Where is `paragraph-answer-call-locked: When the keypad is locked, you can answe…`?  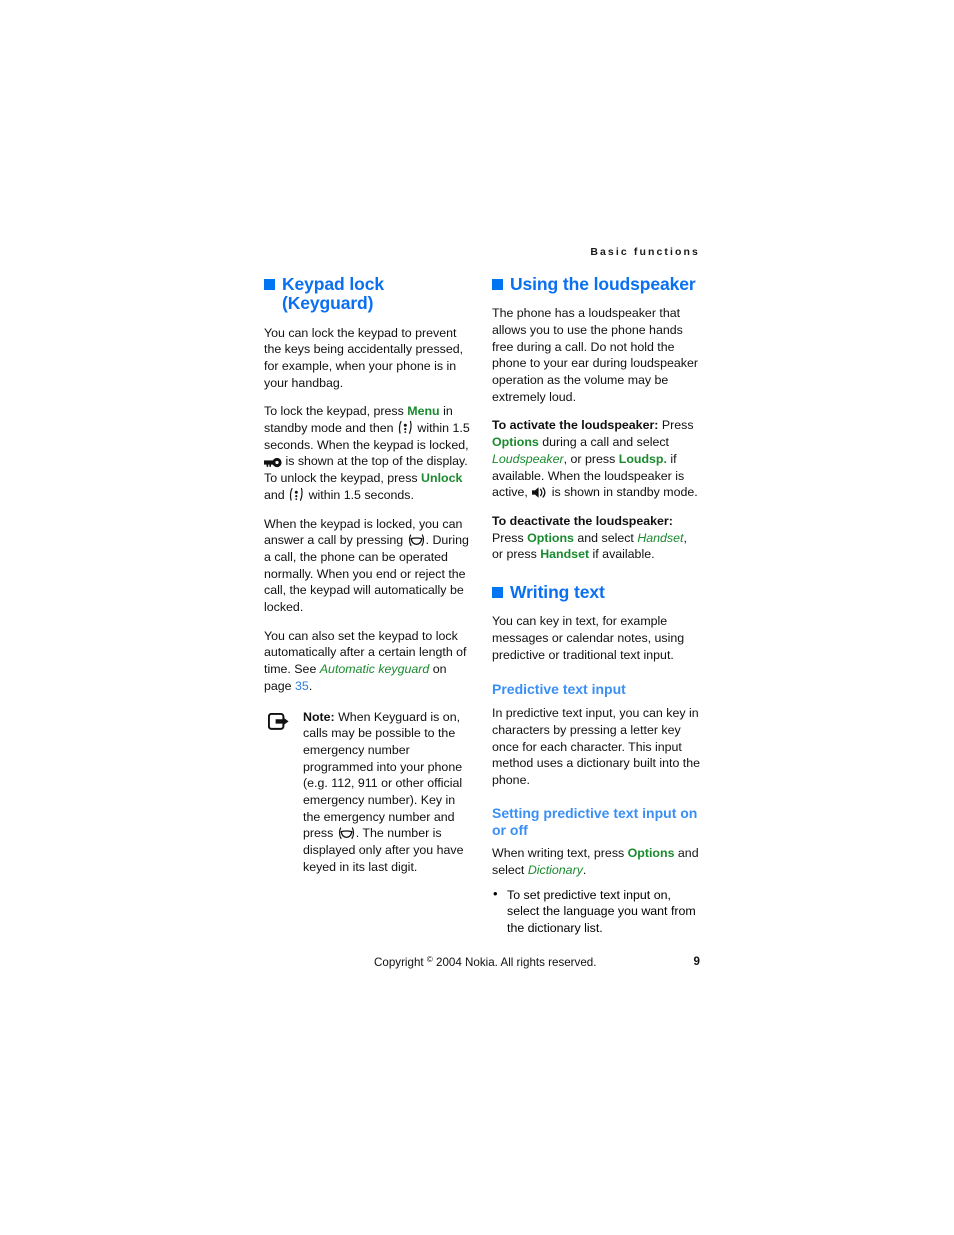
paragraph-answer-call-locked: When the keypad is locked, you can answe… is located at coordinates (368, 566).